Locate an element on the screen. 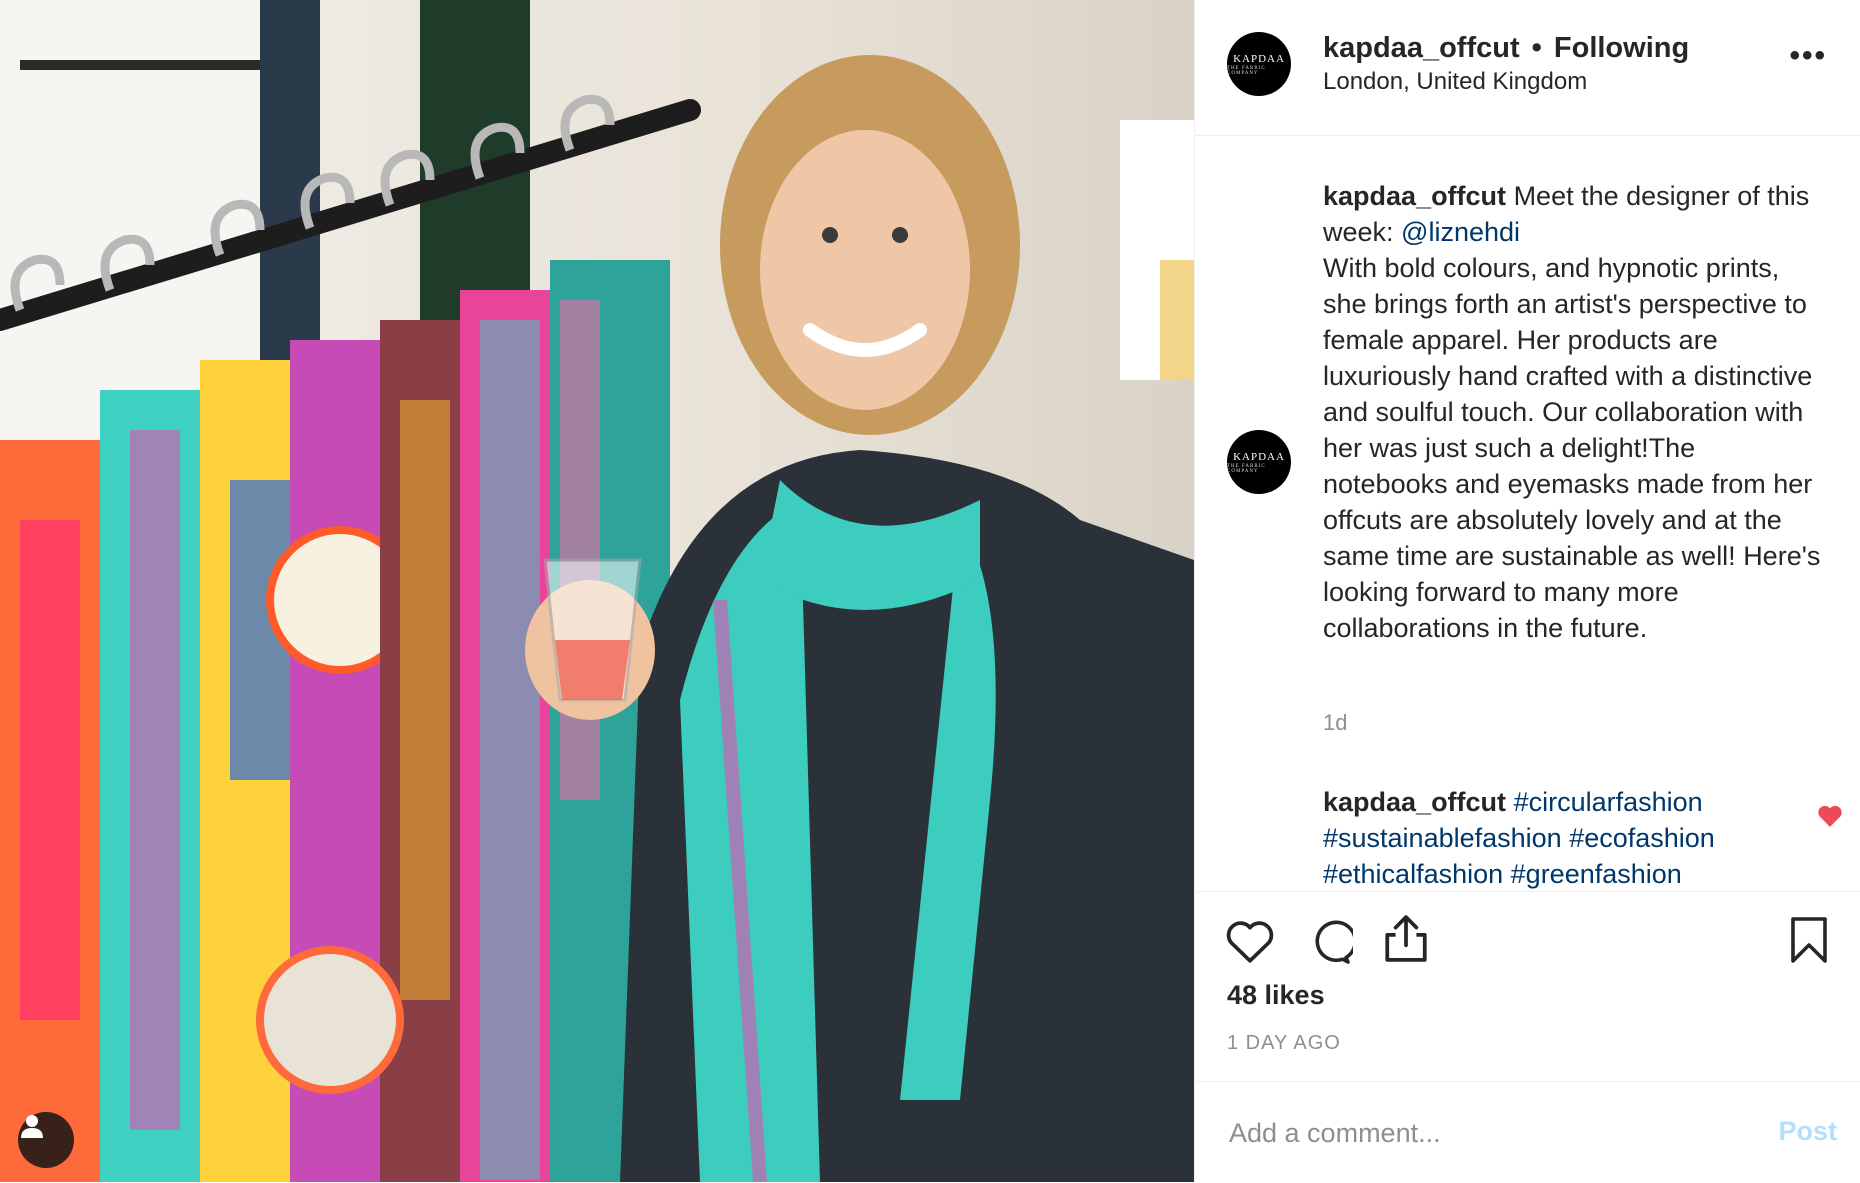 The image size is (1860, 1183). post-date: 1 DAY AGO is located at coordinates (1284, 1043).